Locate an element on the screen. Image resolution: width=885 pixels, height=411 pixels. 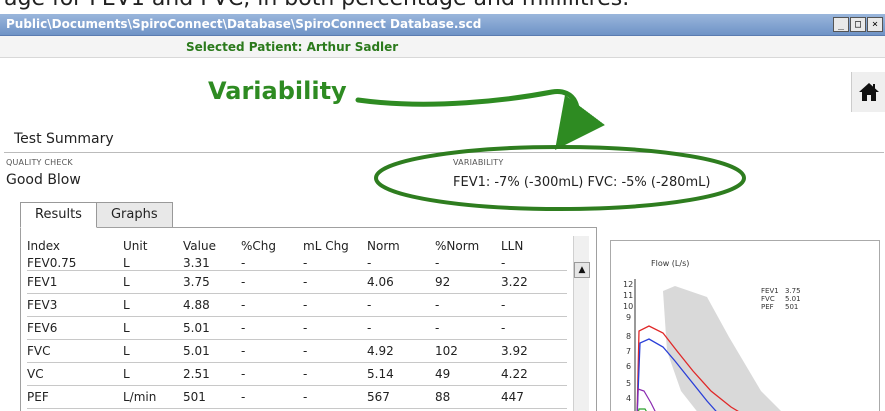
annotation-overlay is located at coordinates (550, 150).